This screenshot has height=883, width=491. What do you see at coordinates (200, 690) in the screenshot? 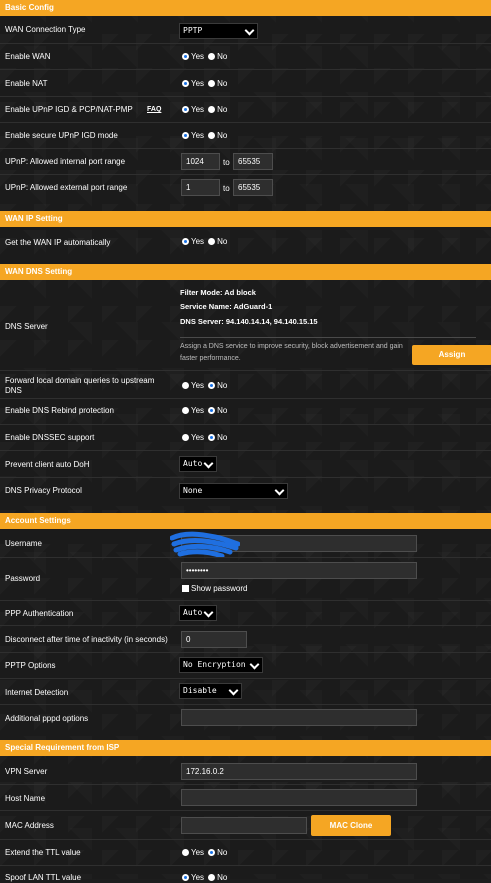
I see `internet-detection-value: Disable` at bounding box center [200, 690].